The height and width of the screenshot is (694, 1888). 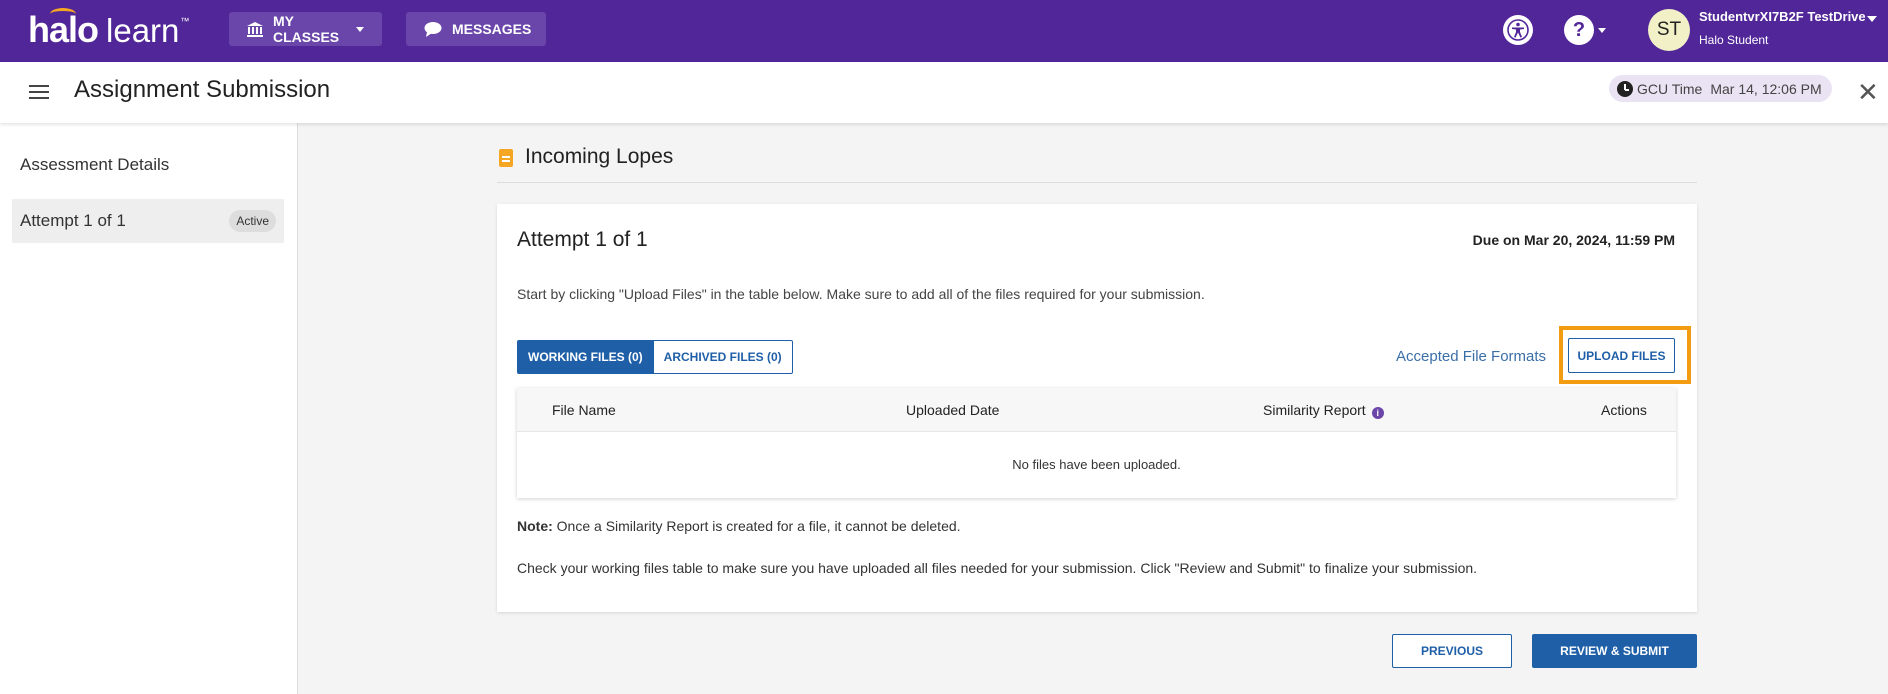 What do you see at coordinates (39, 92) in the screenshot?
I see `hamburger-menu-icon` at bounding box center [39, 92].